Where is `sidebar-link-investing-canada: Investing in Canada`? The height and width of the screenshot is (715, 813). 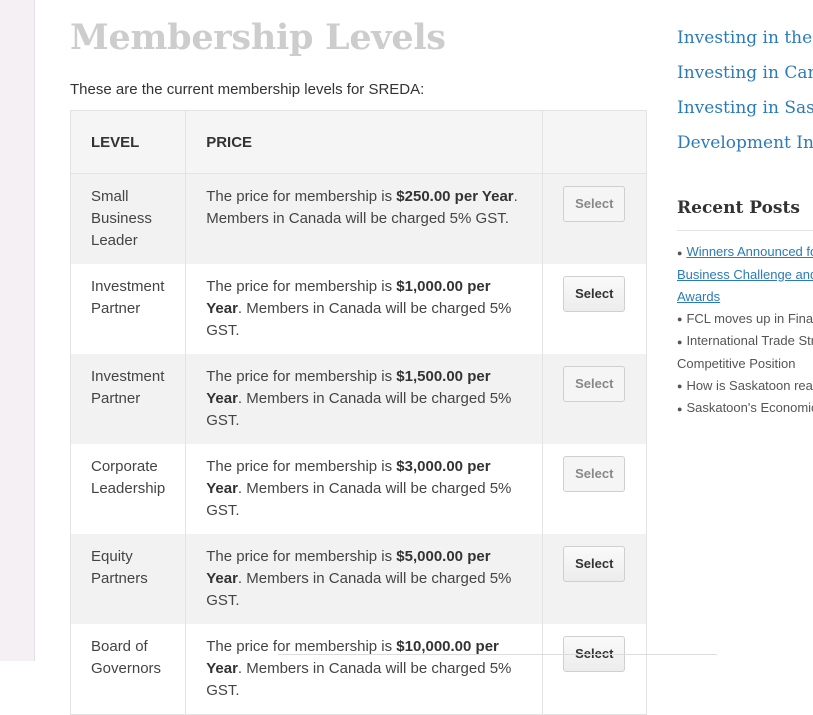 sidebar-link-investing-canada: Investing in Canada is located at coordinates (745, 78).